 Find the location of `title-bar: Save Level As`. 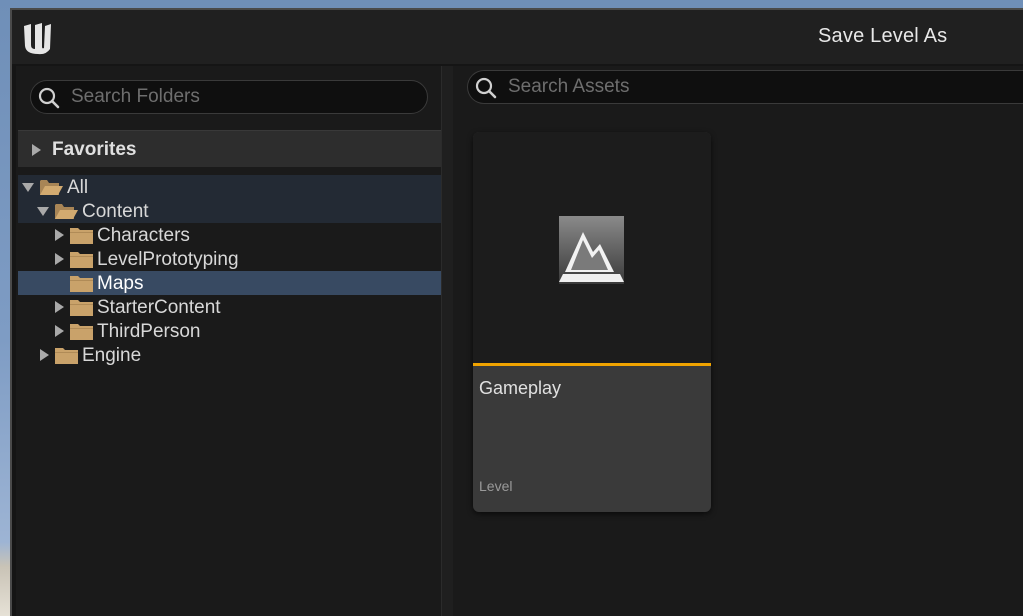

title-bar: Save Level As is located at coordinates (517, 37).